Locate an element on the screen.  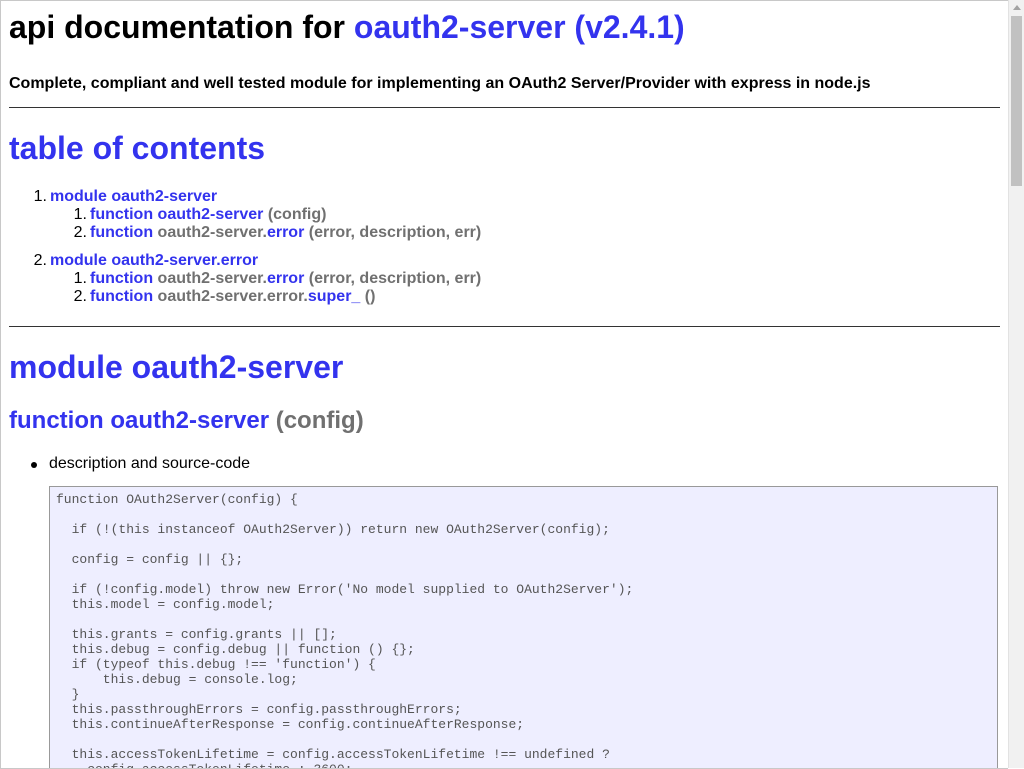
toc-function-part: oauth2-server.error. is located at coordinates (232, 296).